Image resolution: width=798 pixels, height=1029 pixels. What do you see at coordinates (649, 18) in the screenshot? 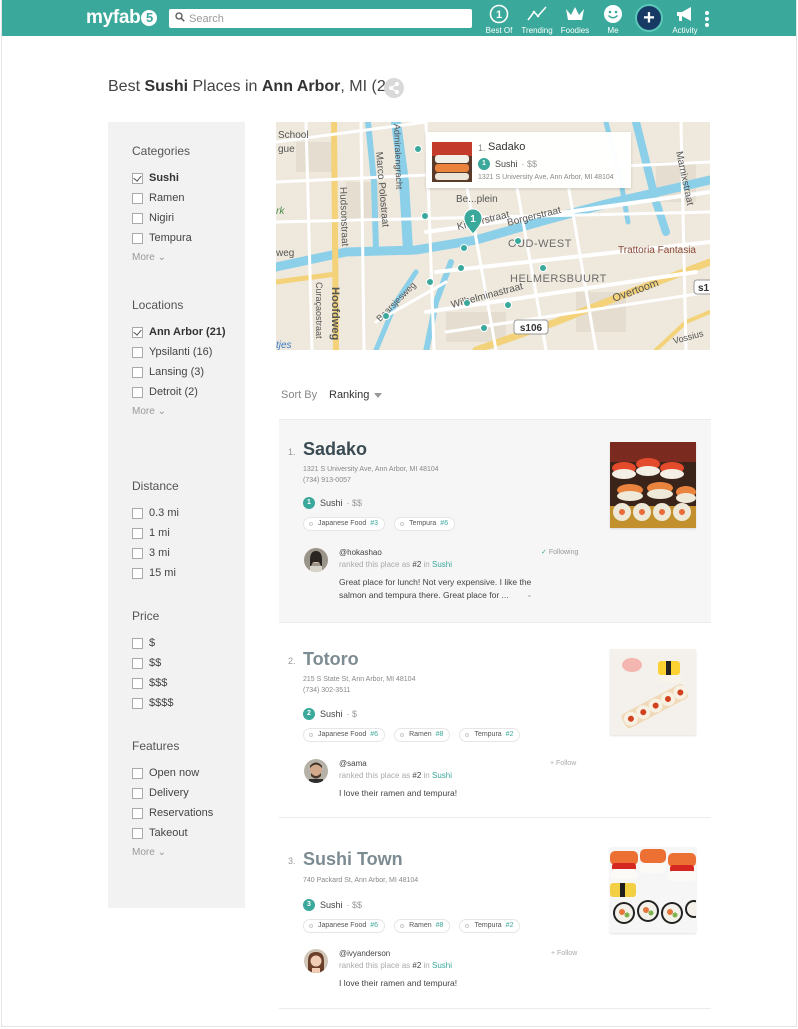
I see `add-place-button: +` at bounding box center [649, 18].